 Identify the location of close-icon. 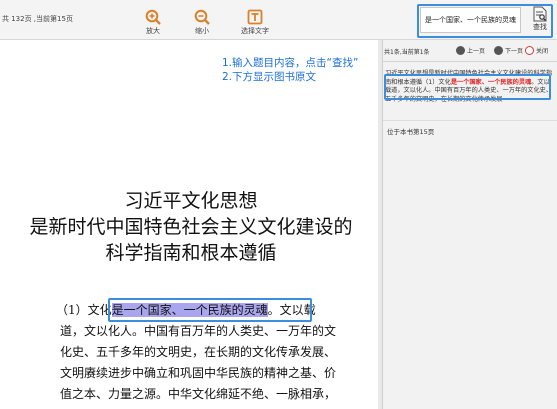
(529, 50).